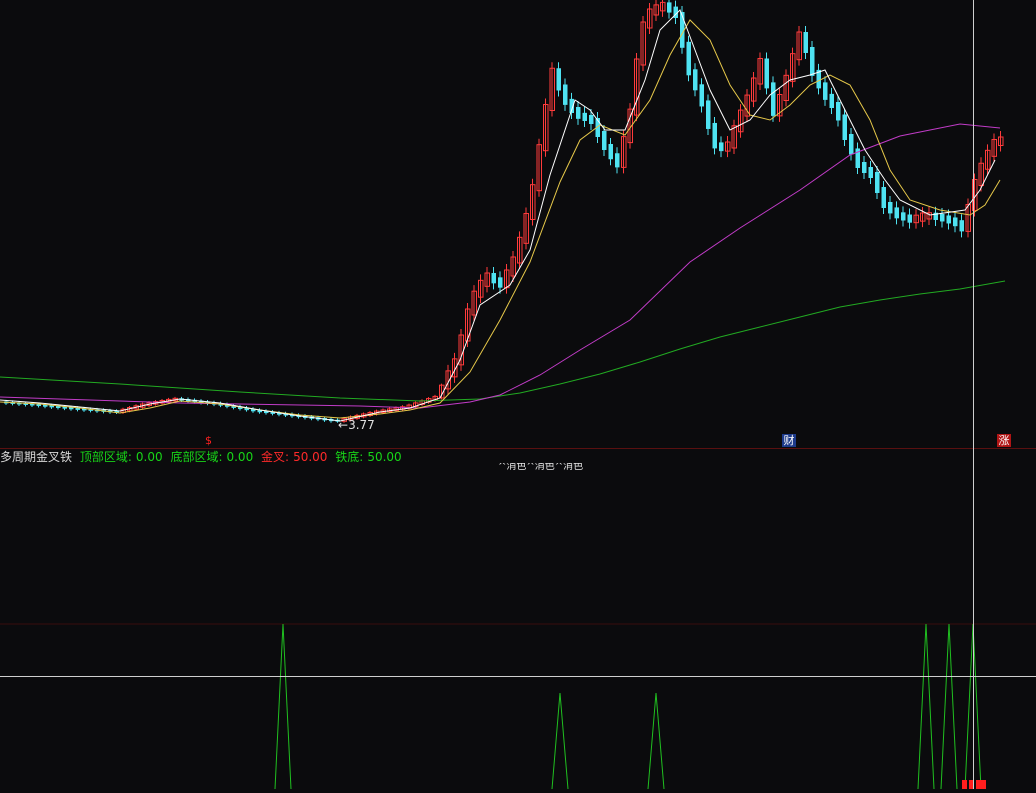 The width and height of the screenshot is (1036, 793). I want to click on golden-cross-label: 金叉:, so click(275, 457).